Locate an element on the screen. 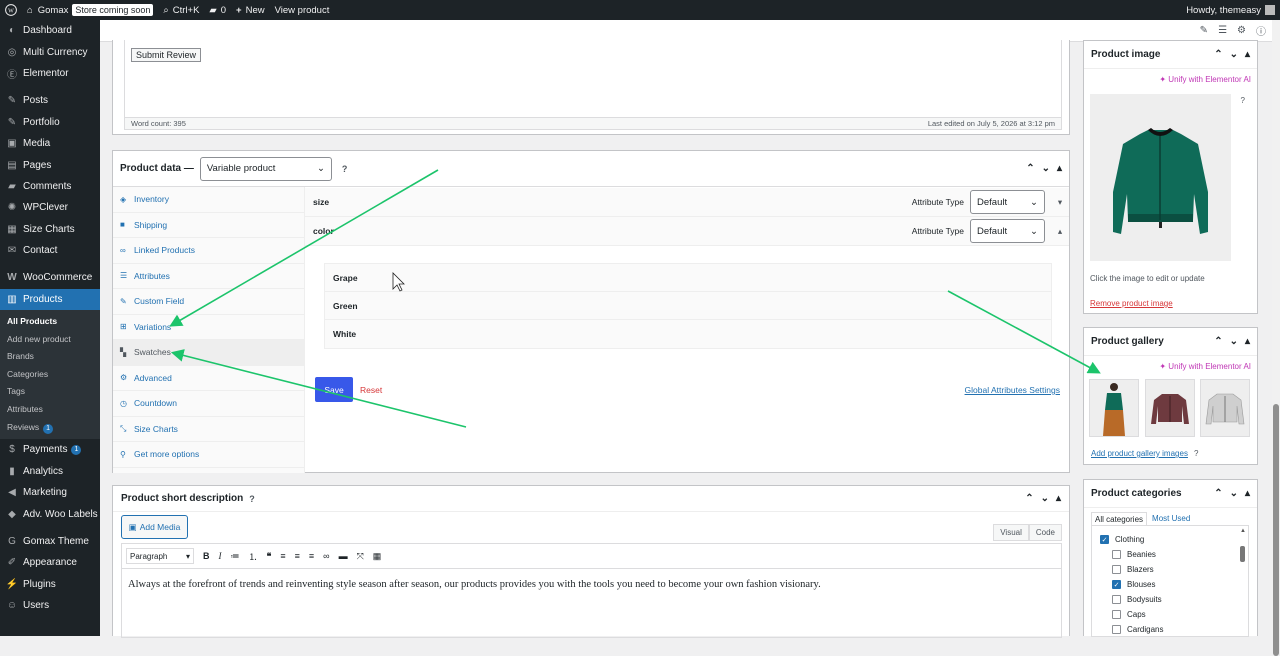  category-bodysuits: Bodysuits is located at coordinates (1174, 599).